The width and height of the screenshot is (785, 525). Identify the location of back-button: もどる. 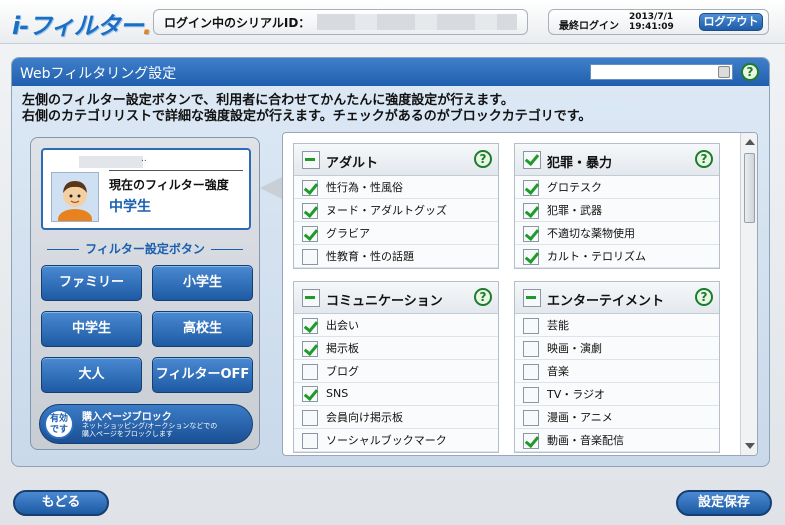
(61, 503).